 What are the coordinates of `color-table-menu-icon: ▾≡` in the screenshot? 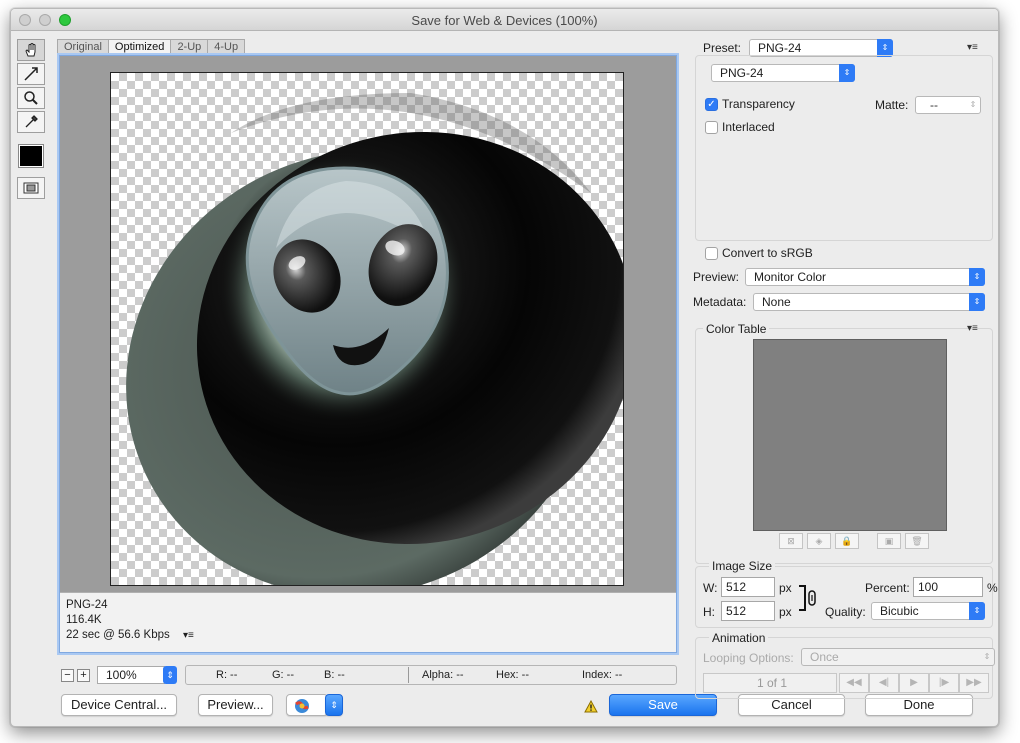 It's located at (972, 328).